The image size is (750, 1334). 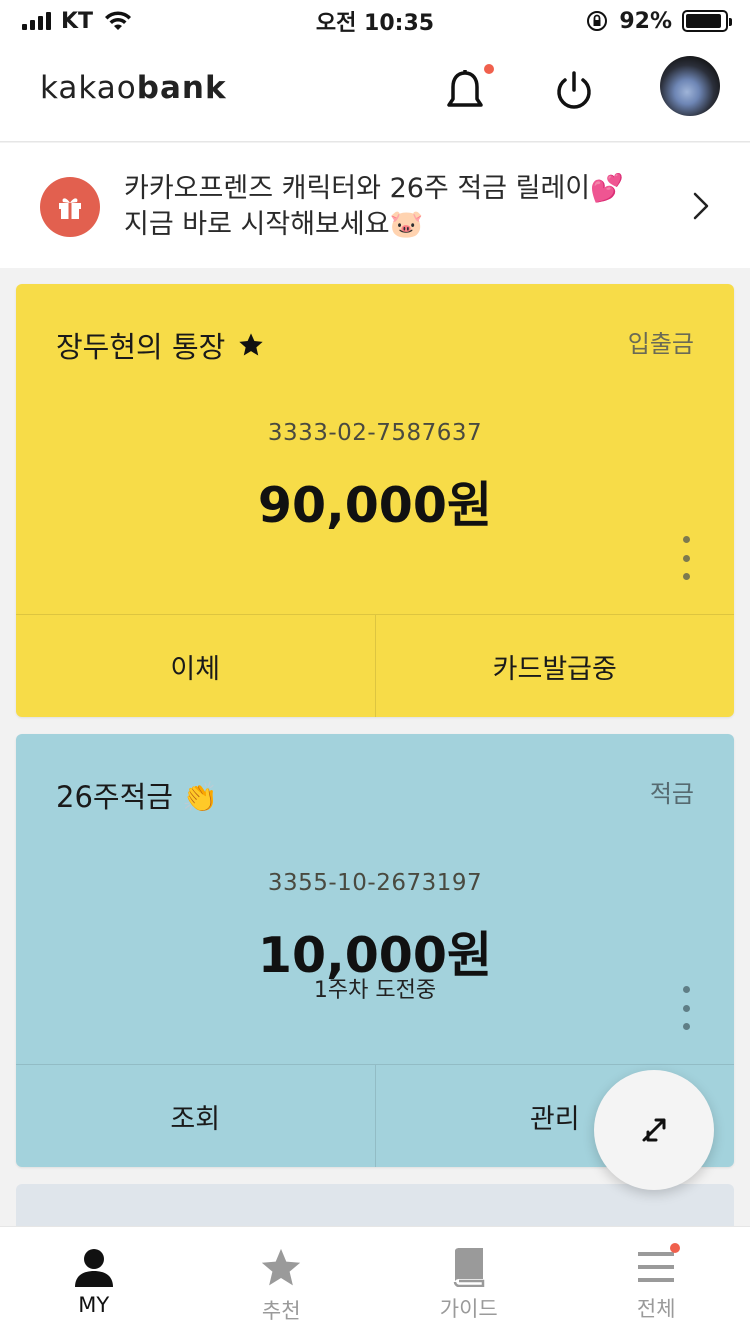 I want to click on tab-guide: 가이드, so click(x=469, y=1280).